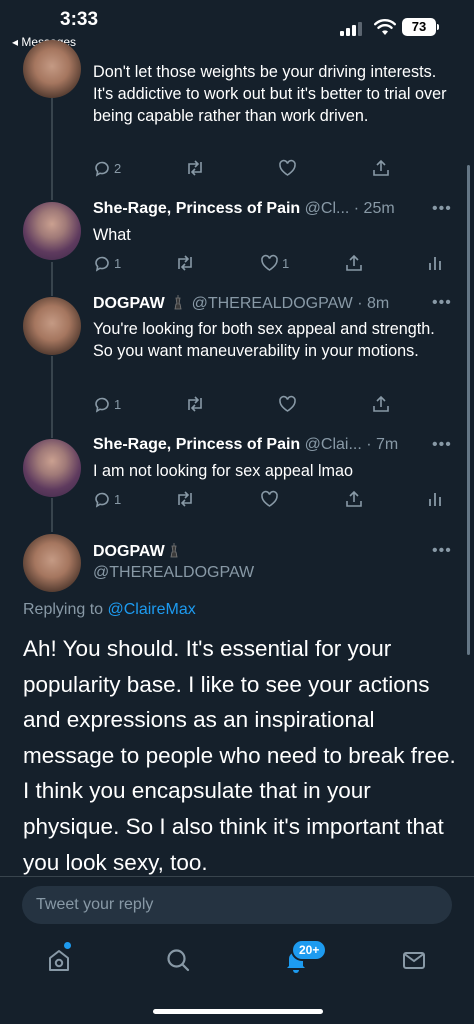 This screenshot has width=474, height=1024. I want to click on author-handle: @THEREALDOGPAW, so click(272, 303).